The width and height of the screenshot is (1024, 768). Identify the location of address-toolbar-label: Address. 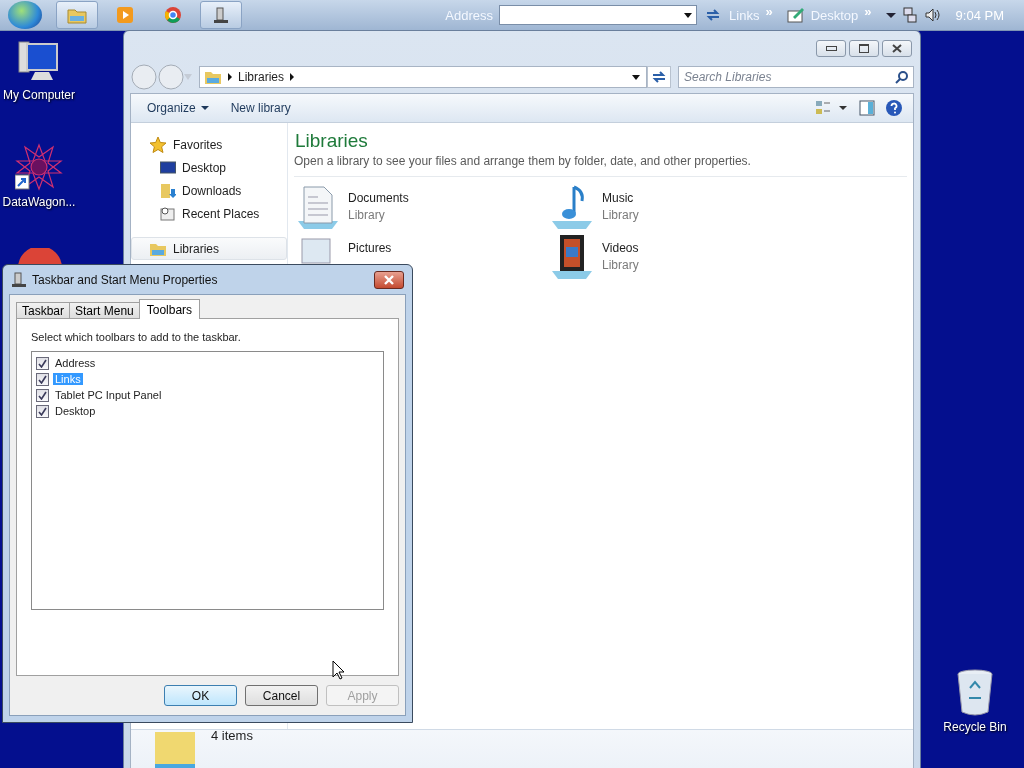
(469, 15).